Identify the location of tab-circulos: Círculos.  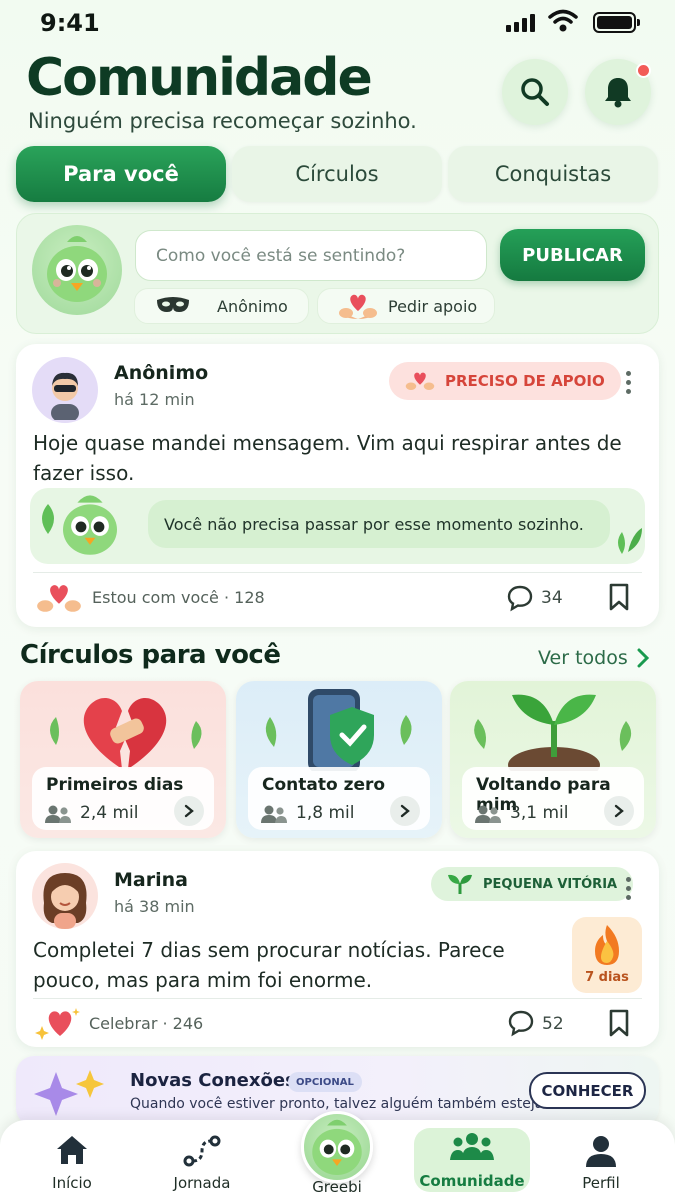
(337, 174).